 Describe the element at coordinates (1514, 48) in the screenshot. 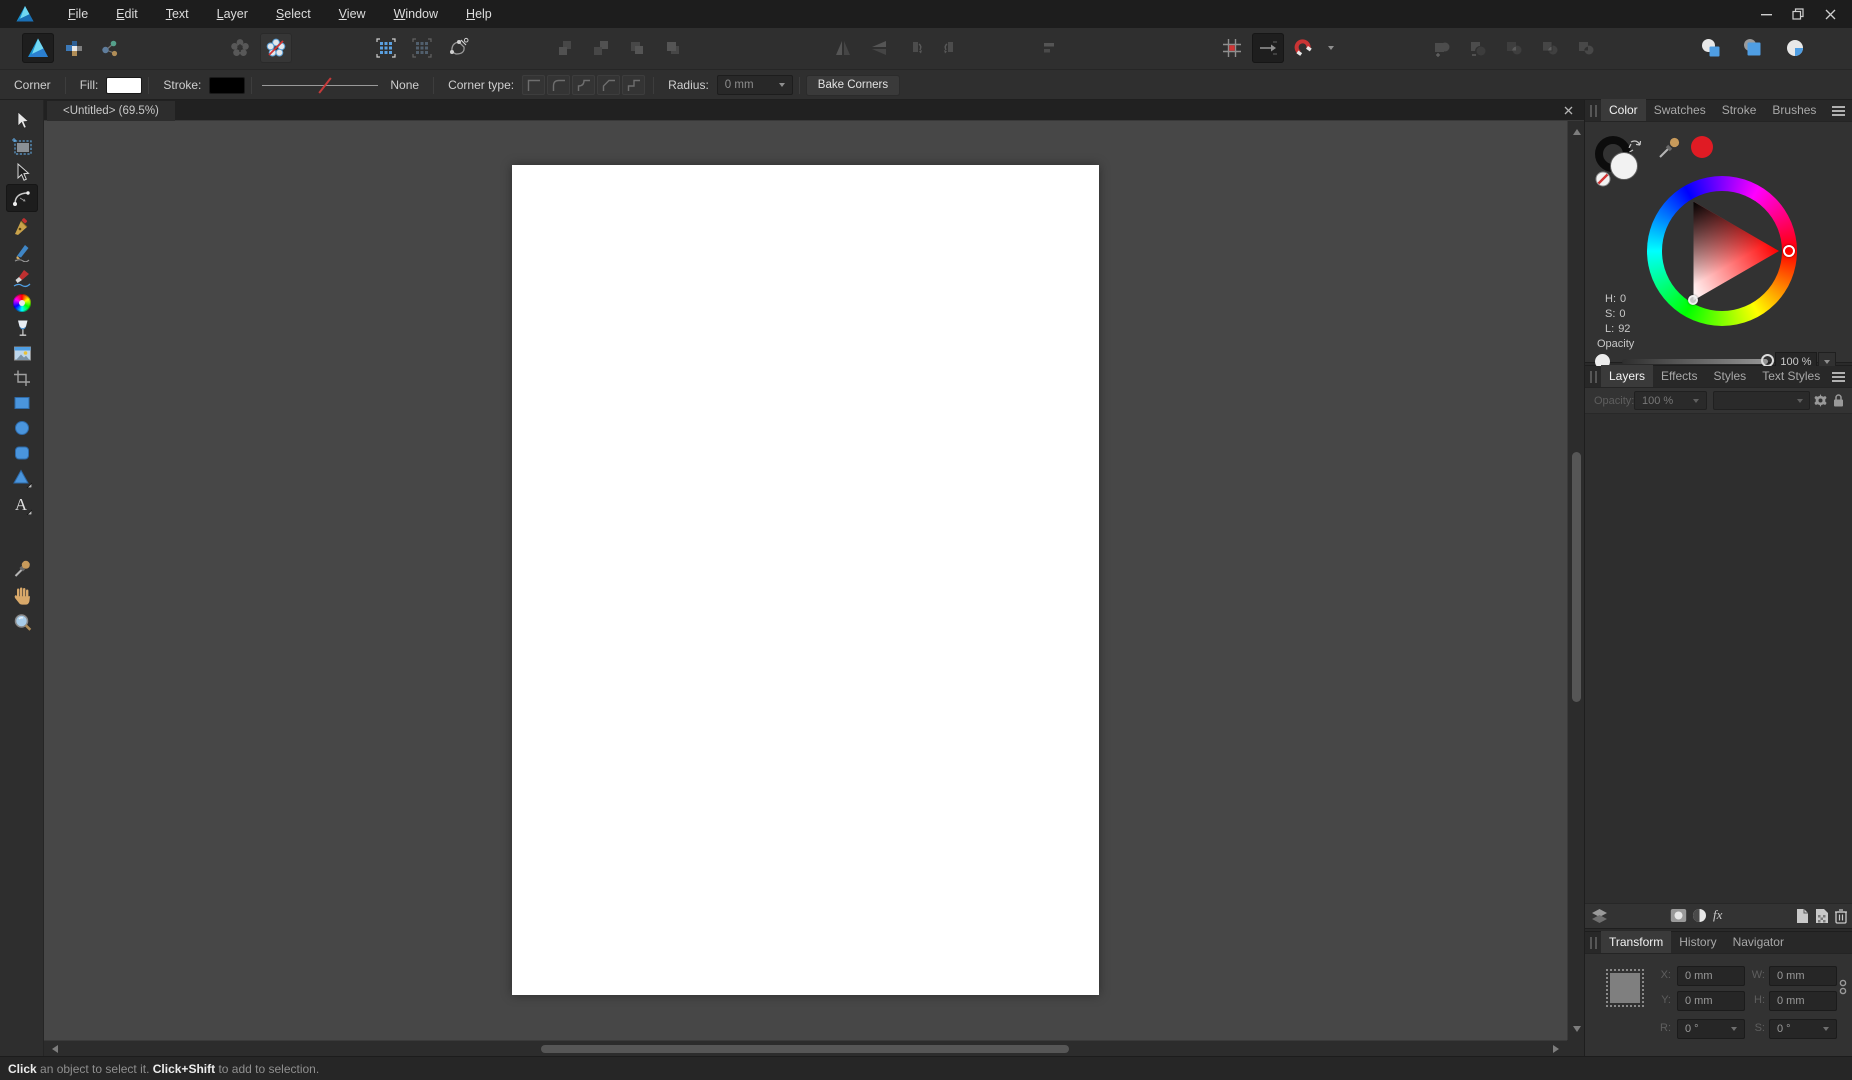

I see `boolean-intersect-button` at that location.